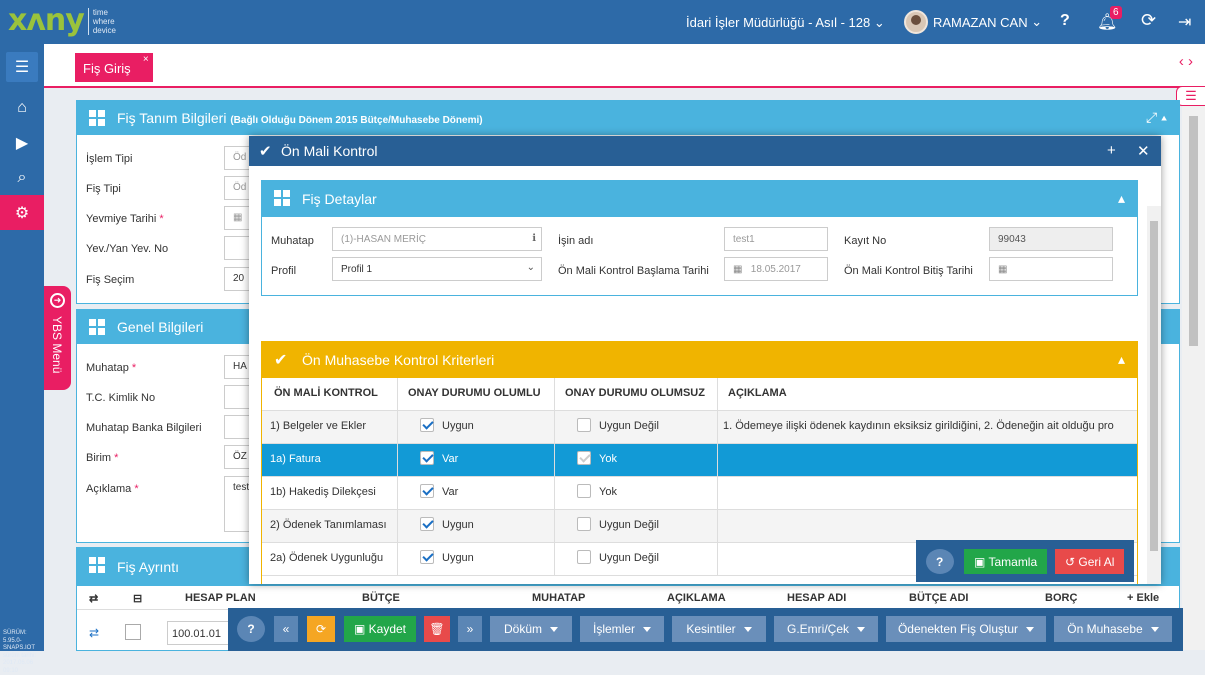 The width and height of the screenshot is (1205, 675). I want to click on modal-action-bar: ? ▣ Tamamla ↺ Geri Al, so click(1025, 561).